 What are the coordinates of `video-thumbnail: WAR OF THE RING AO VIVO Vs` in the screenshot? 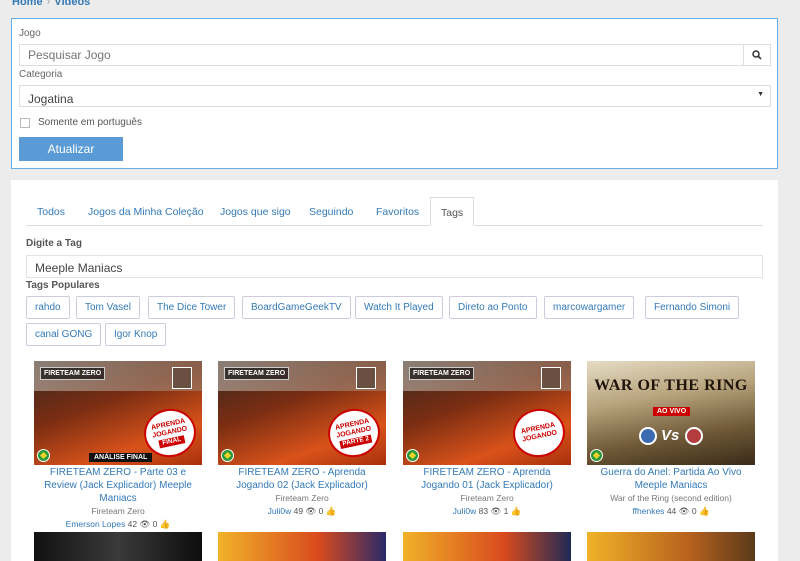 It's located at (671, 413).